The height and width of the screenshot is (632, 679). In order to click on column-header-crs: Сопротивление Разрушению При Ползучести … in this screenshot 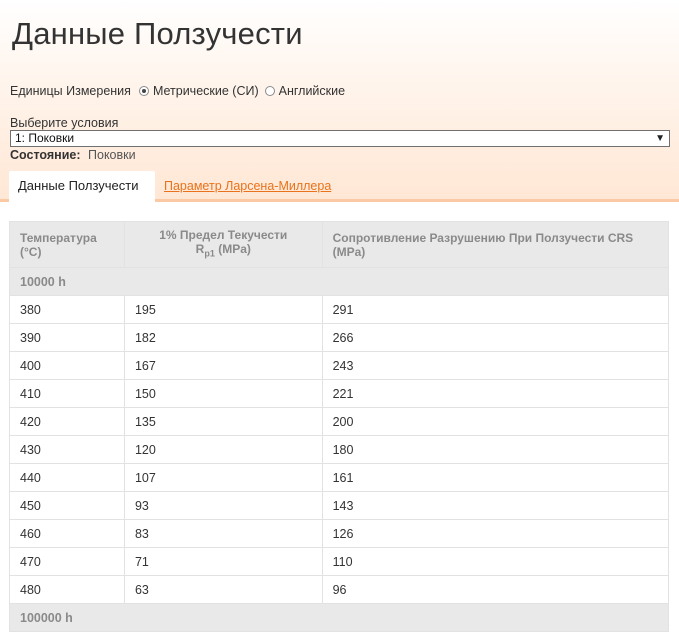, I will do `click(495, 244)`.